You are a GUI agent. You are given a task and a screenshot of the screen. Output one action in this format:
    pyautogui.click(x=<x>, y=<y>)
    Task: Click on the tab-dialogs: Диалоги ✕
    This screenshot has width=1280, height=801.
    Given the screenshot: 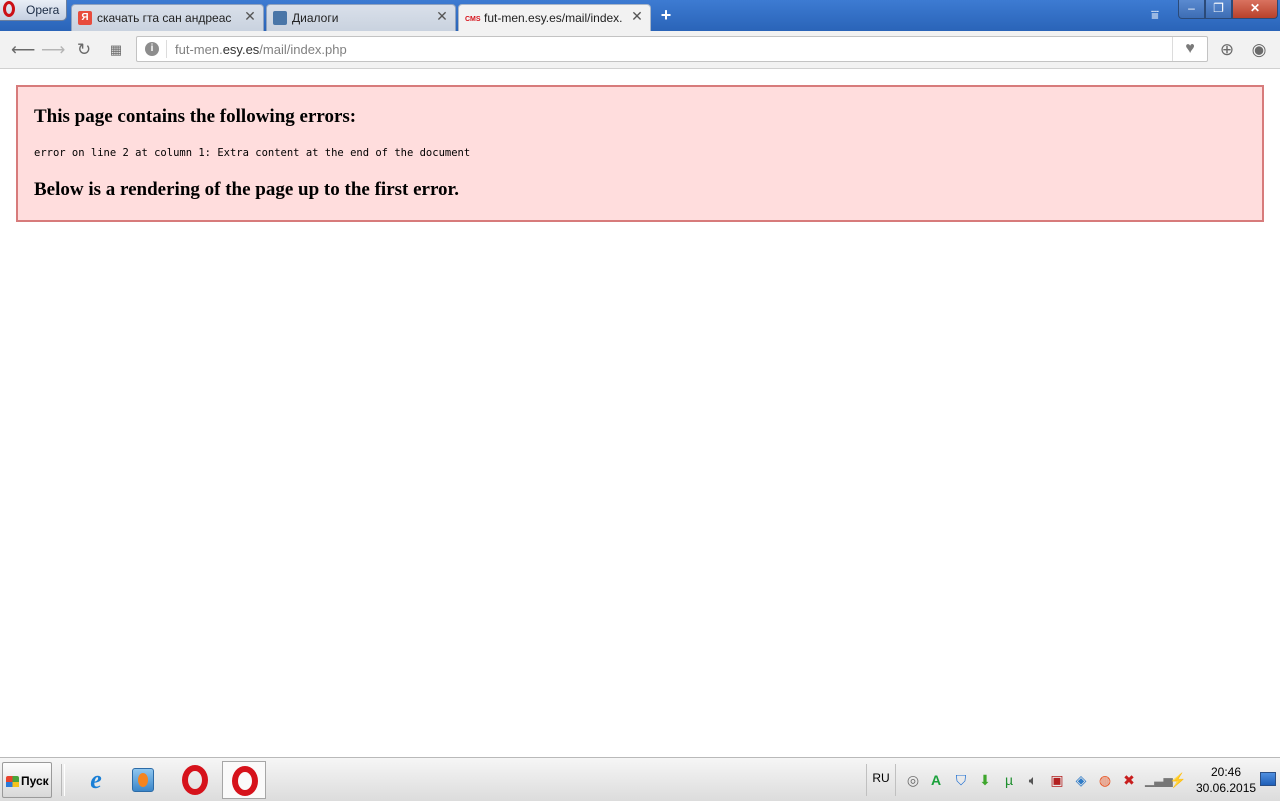 What is the action you would take?
    pyautogui.click(x=361, y=17)
    